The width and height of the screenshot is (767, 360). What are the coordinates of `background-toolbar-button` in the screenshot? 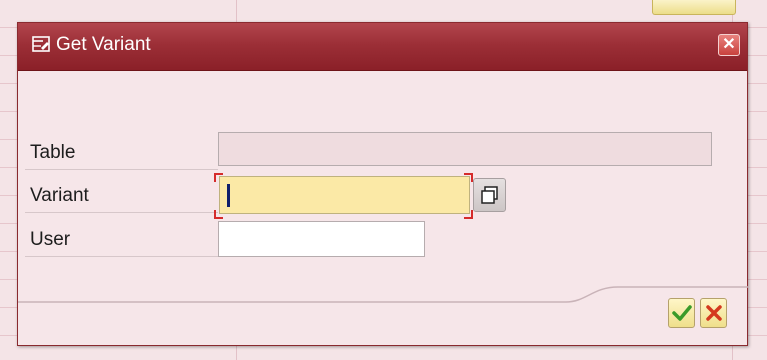 It's located at (694, 7).